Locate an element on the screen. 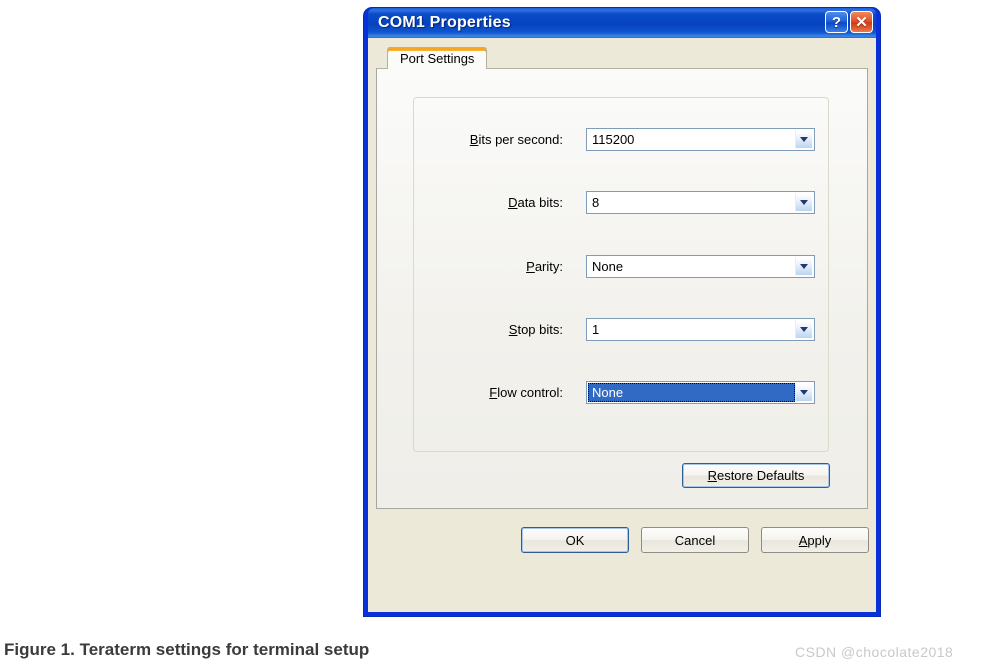 This screenshot has width=1001, height=669. data-bits-label: Data bits: is located at coordinates (535, 202).